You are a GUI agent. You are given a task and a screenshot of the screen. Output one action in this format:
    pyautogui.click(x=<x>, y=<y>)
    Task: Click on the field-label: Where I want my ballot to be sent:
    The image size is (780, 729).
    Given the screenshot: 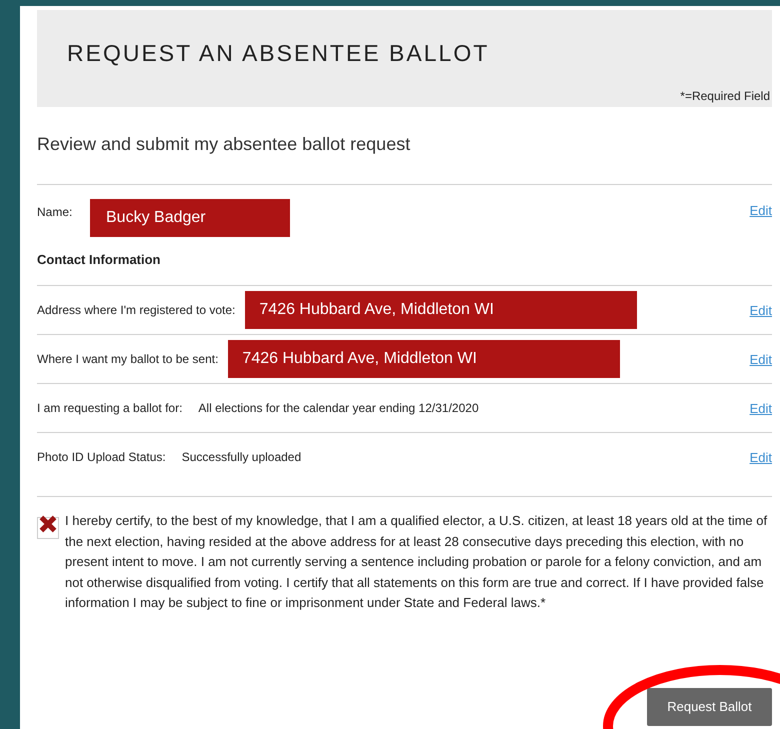 What is the action you would take?
    pyautogui.click(x=127, y=359)
    